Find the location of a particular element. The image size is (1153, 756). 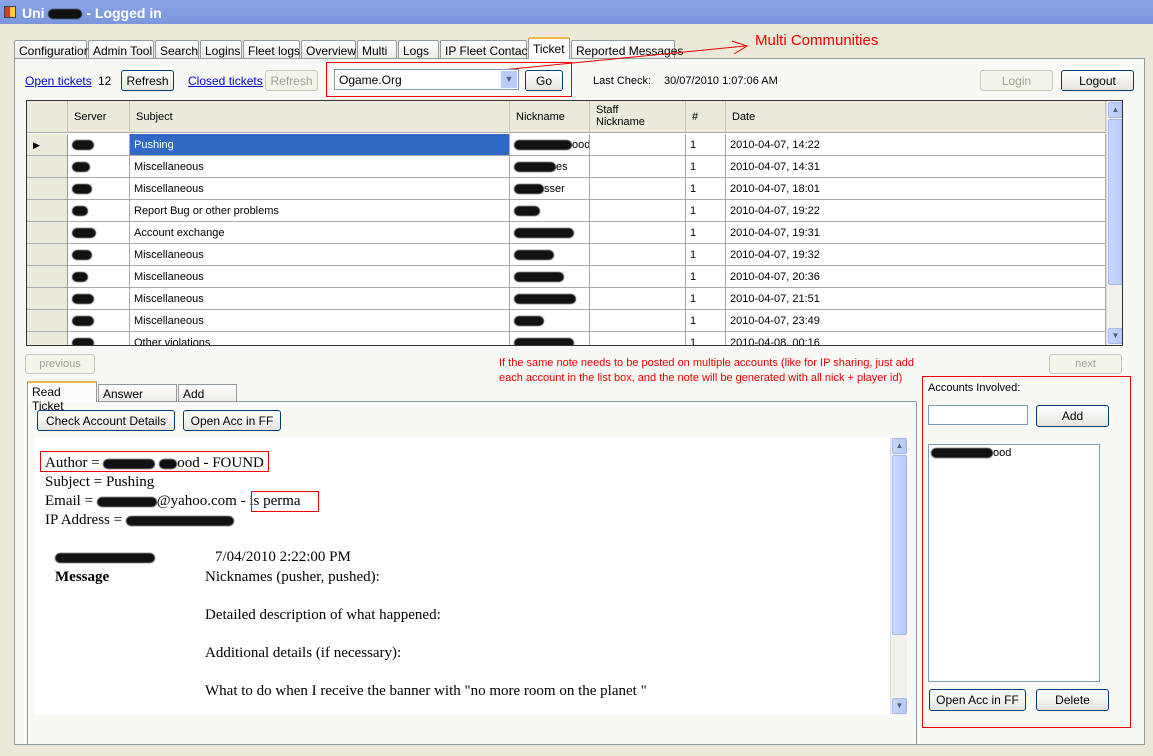

message-label: Message is located at coordinates (82, 577).